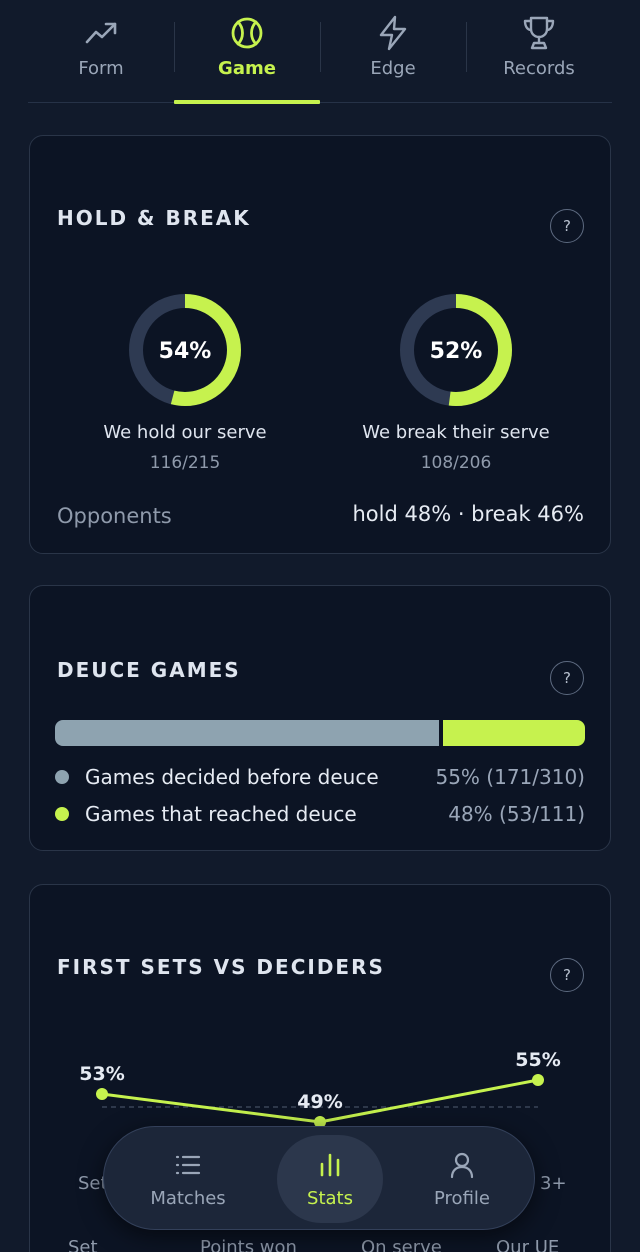  Describe the element at coordinates (247, 51) in the screenshot. I see `tab-game: Game` at that location.